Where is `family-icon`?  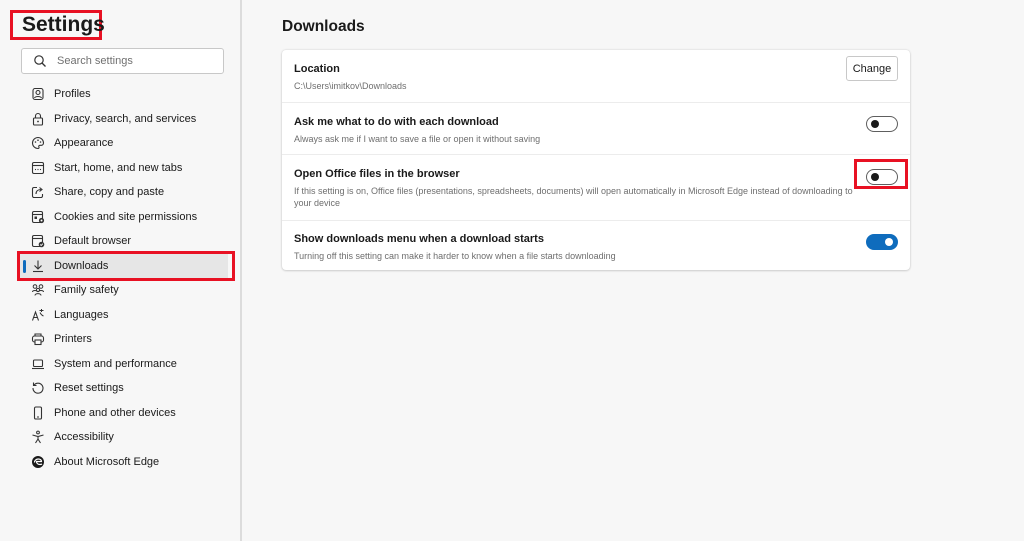
family-icon is located at coordinates (38, 290).